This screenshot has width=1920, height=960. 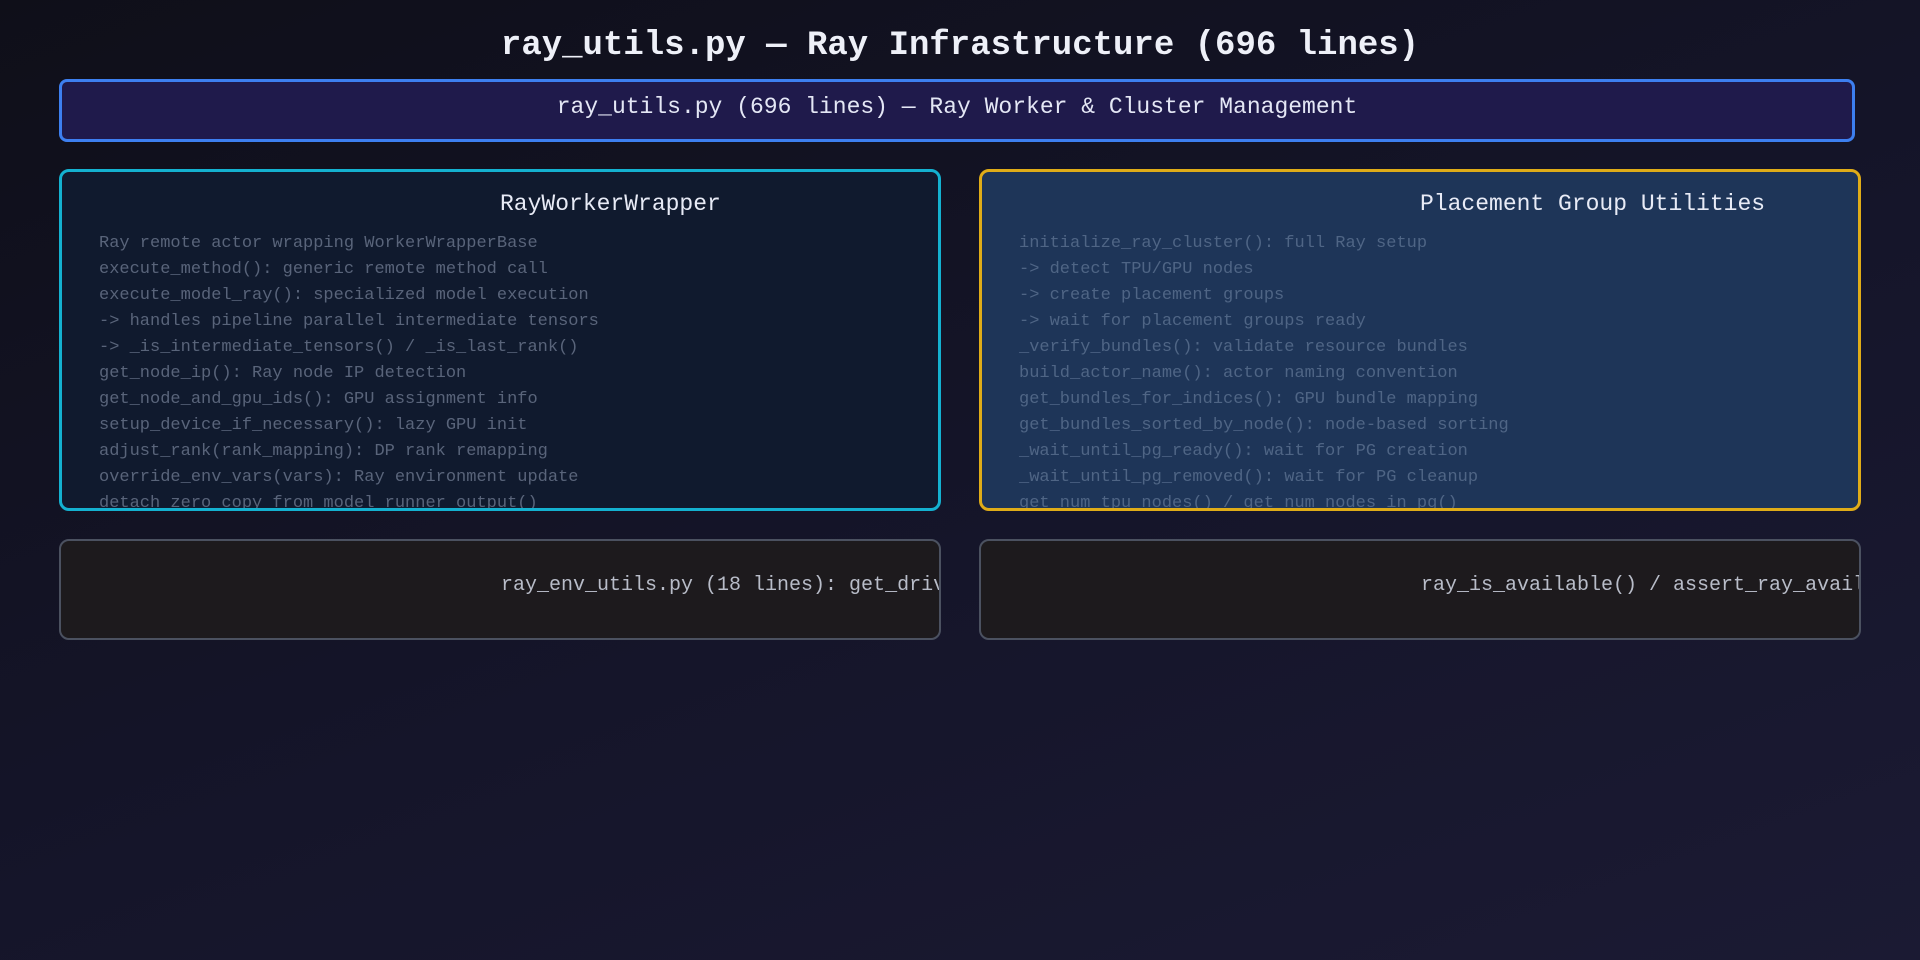 What do you see at coordinates (721, 585) in the screenshot?
I see `ray-env-utils-label: ray_env_utils.py (18 lines): get_driver_` at bounding box center [721, 585].